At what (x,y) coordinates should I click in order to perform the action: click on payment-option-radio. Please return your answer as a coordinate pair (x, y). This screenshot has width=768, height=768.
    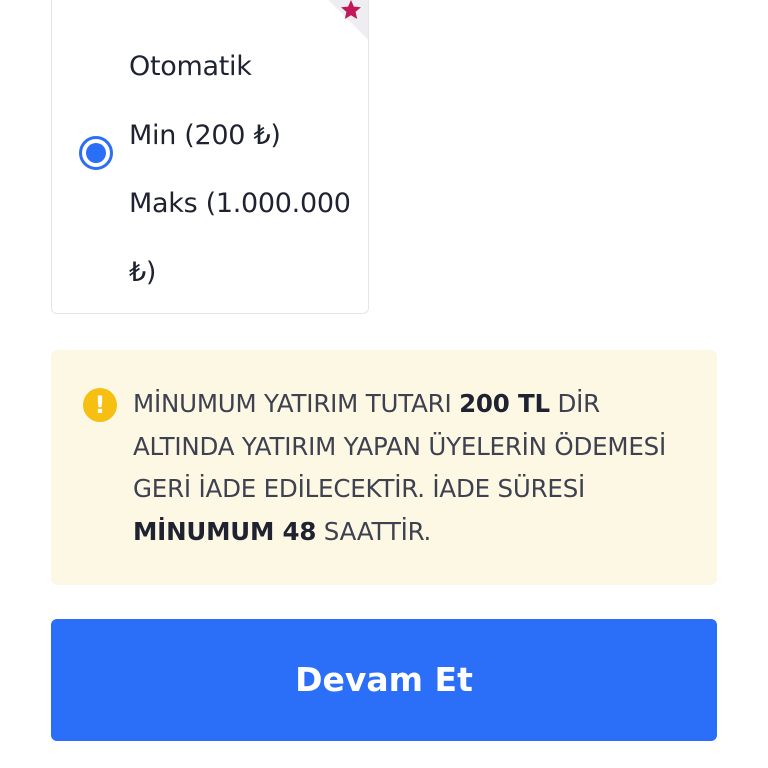
    Looking at the image, I should click on (96, 153).